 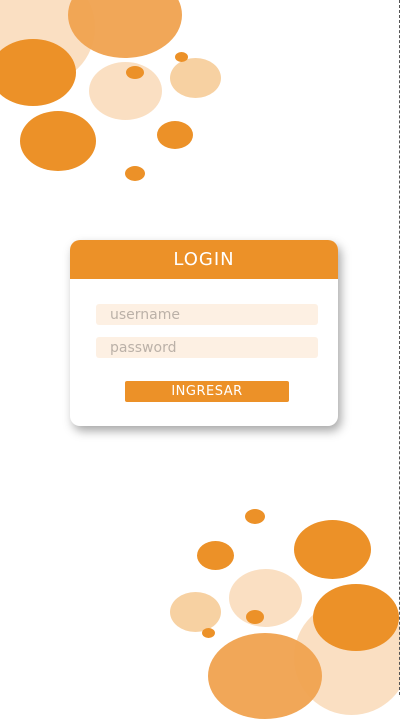 What do you see at coordinates (207, 314) in the screenshot?
I see `username-input` at bounding box center [207, 314].